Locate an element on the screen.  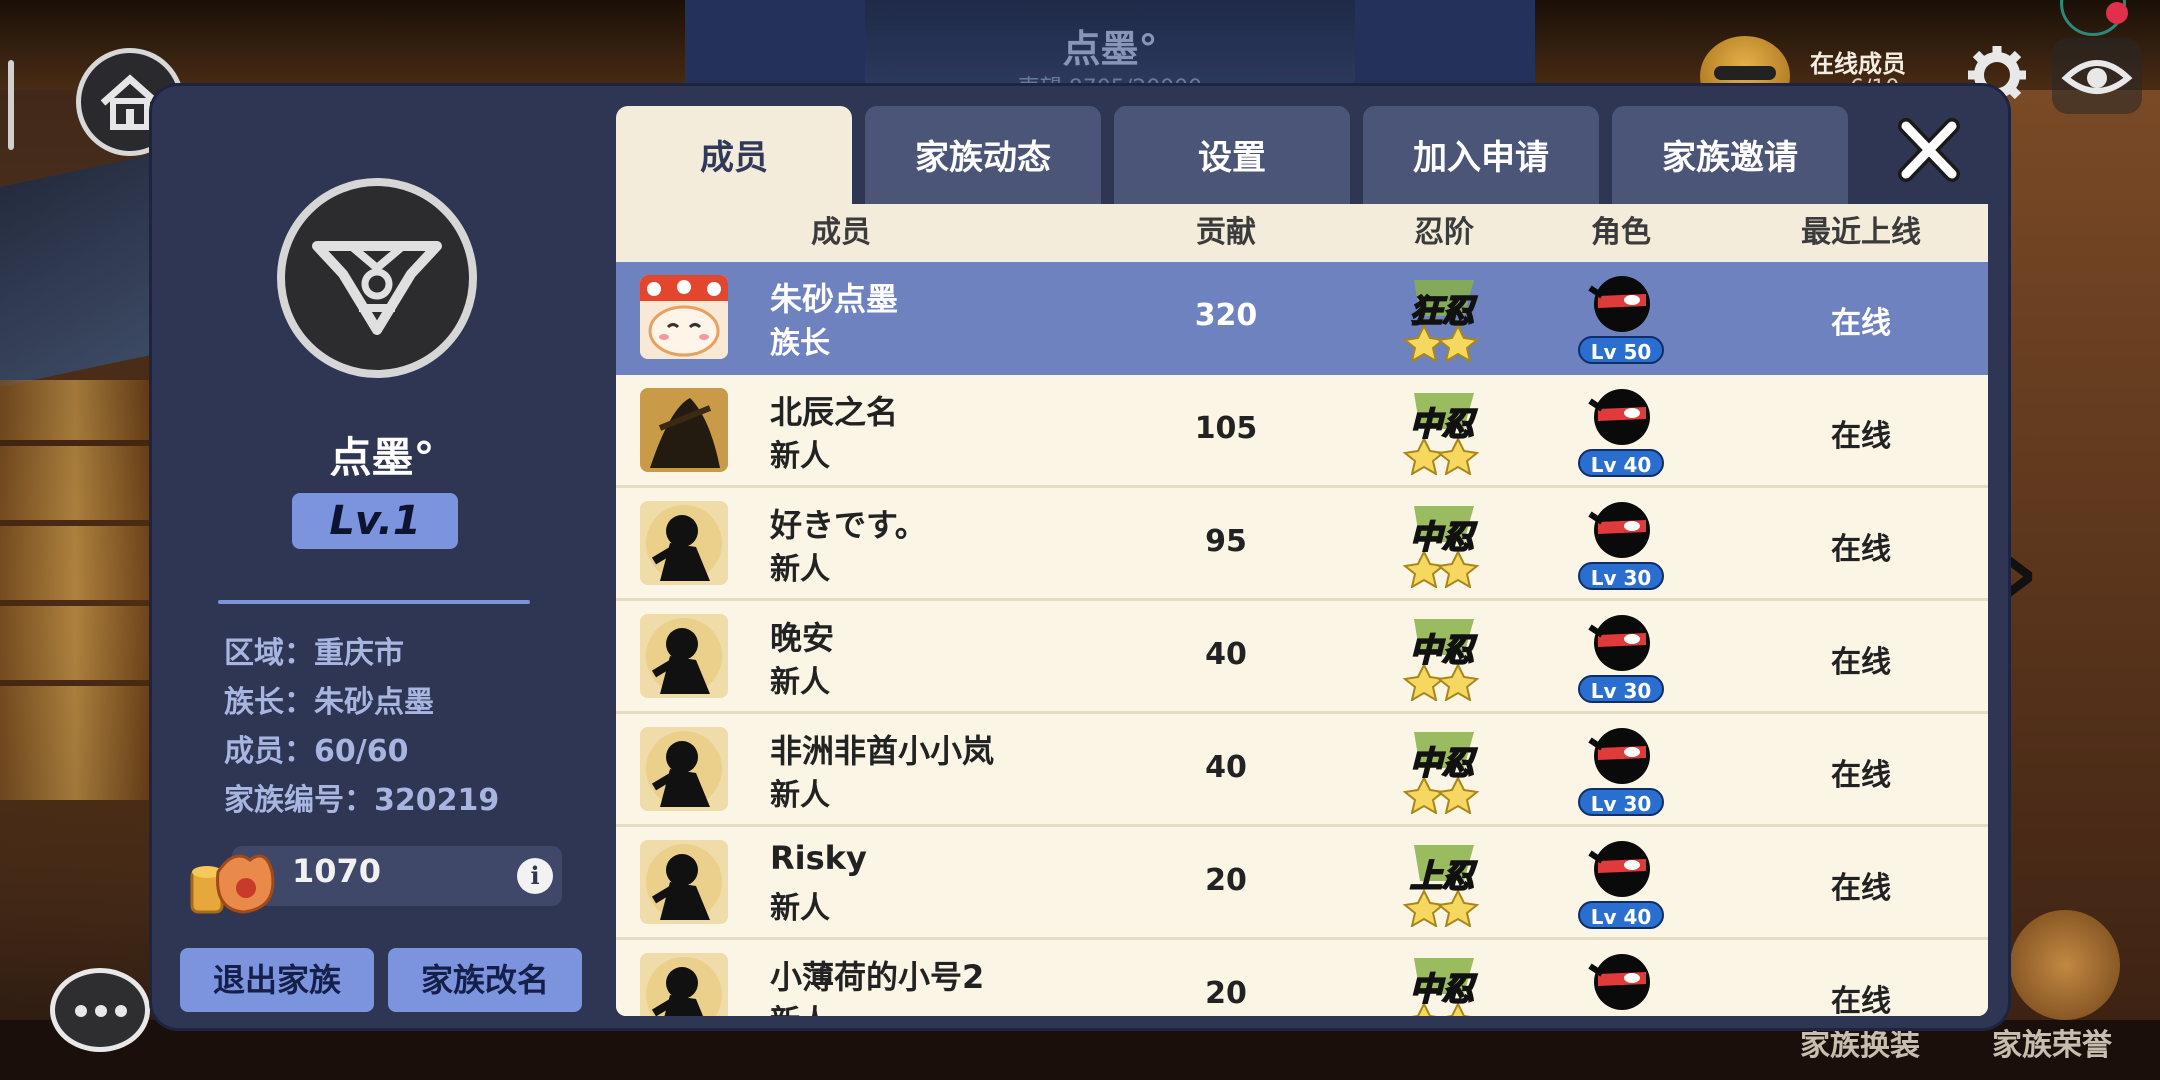
table-row: Risky 新人 20 上忍 Lv 40 在线 is located at coordinates (1302, 883).